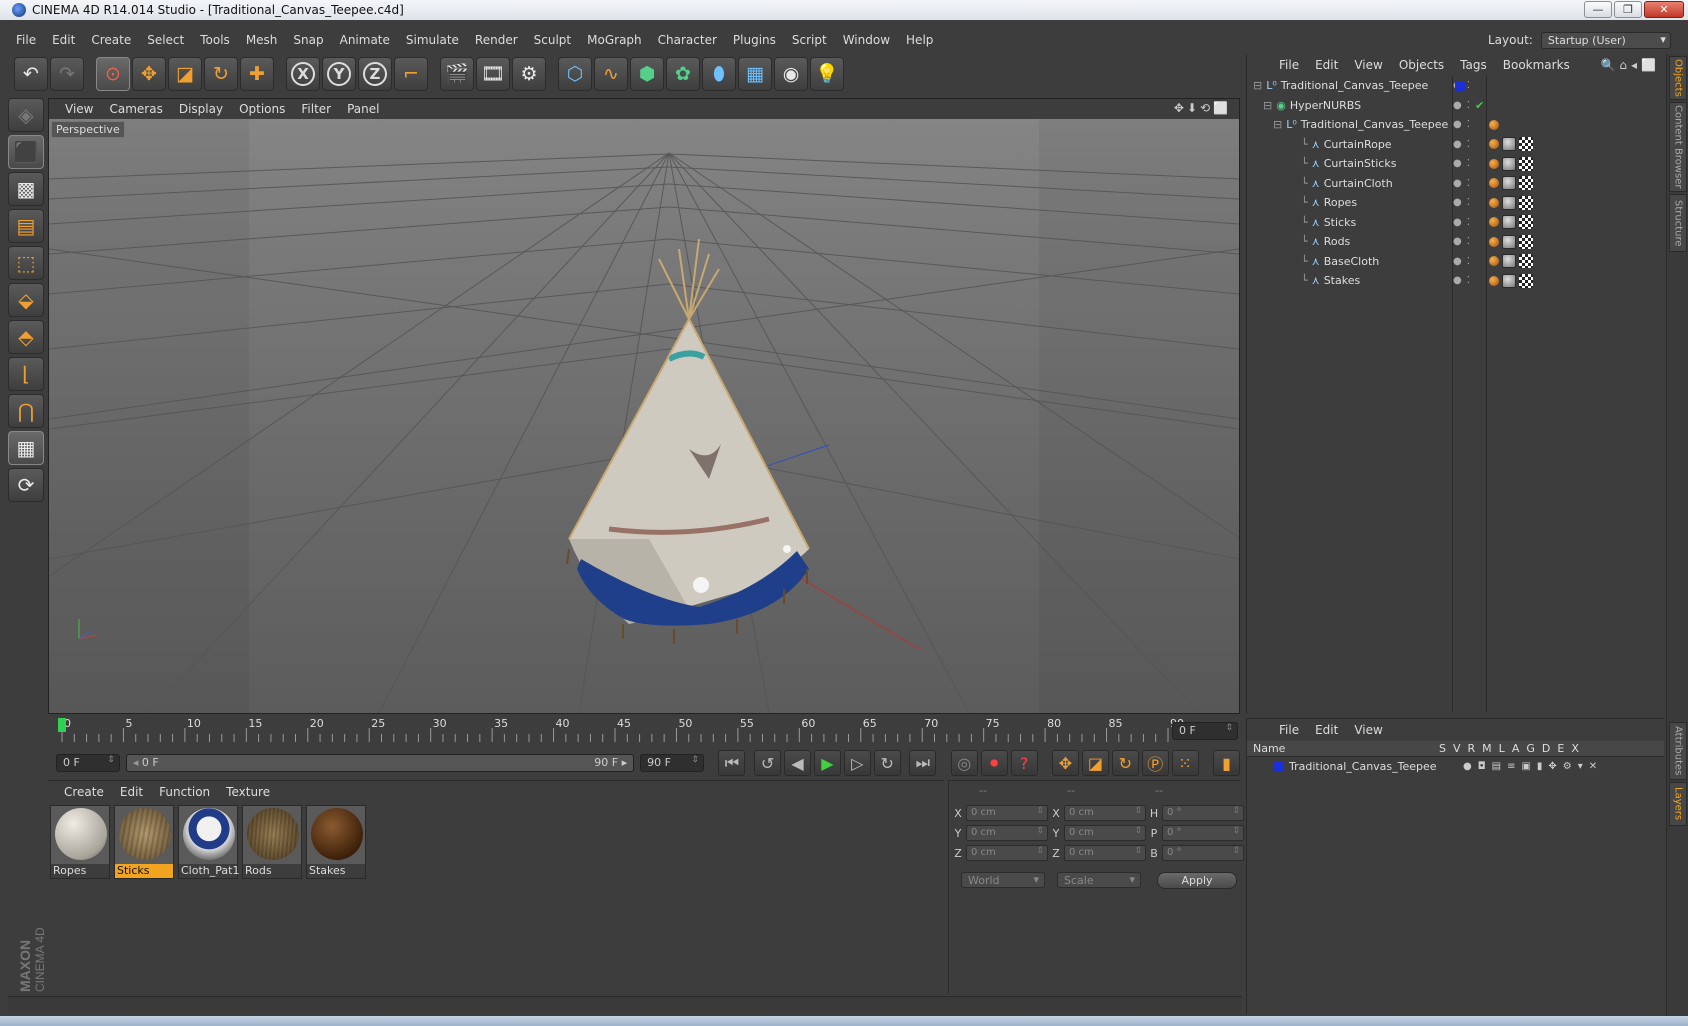  I want to click on object-row: ⊟ ◉ HyperNURBS ●⁚ ✔, so click(1456, 105).